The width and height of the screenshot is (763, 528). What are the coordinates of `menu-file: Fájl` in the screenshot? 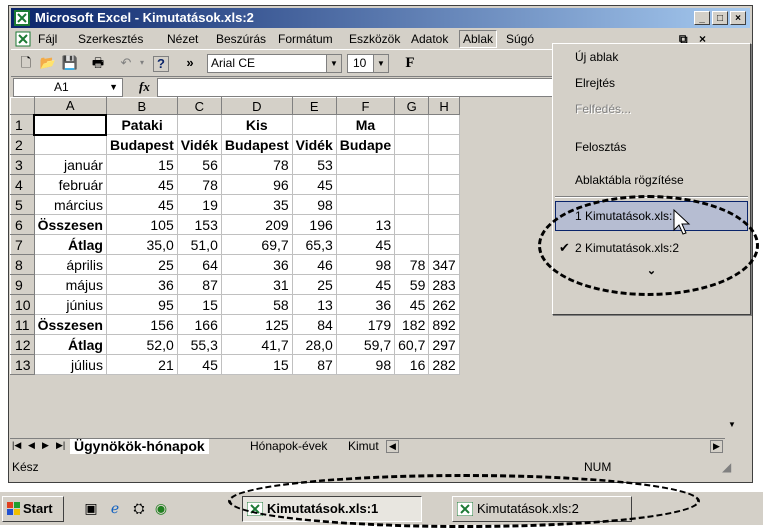 It's located at (47, 39).